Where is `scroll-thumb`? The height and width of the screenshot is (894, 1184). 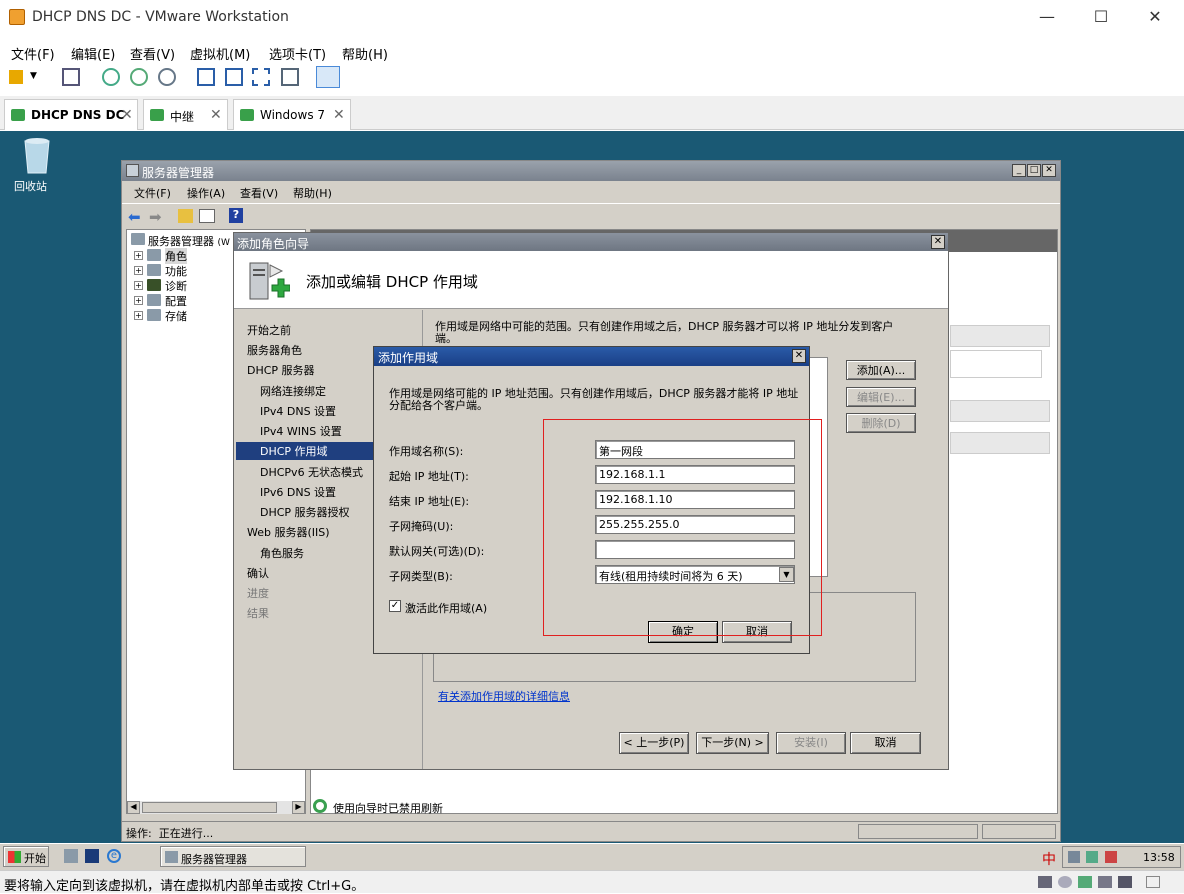
scroll-thumb is located at coordinates (209, 807).